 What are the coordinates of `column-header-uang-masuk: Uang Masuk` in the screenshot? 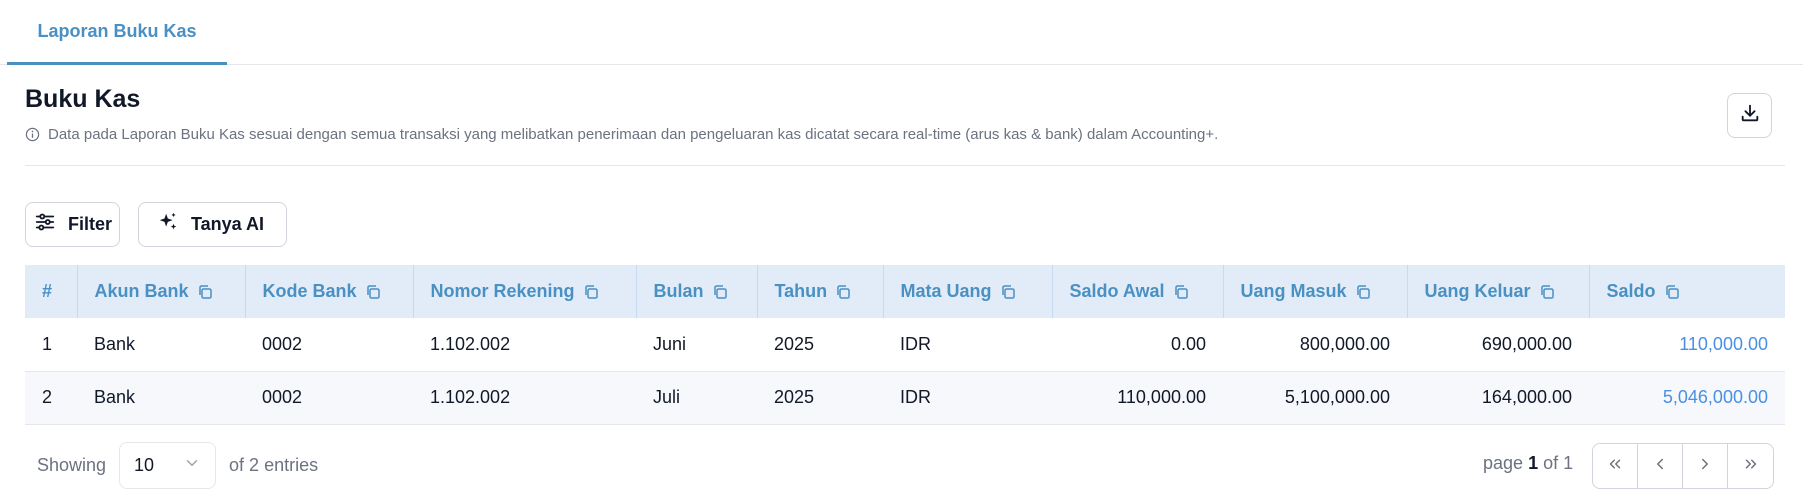 It's located at (1315, 291).